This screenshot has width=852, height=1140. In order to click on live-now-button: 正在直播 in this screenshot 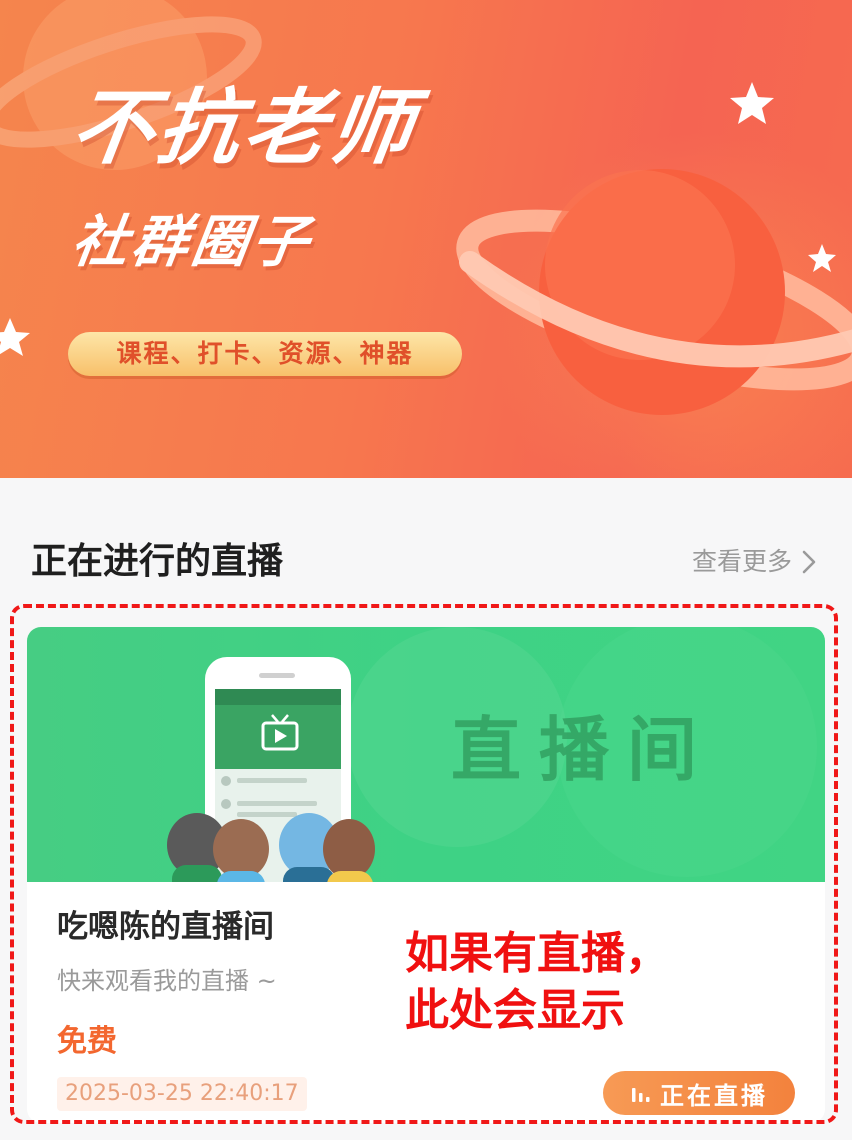, I will do `click(699, 1093)`.